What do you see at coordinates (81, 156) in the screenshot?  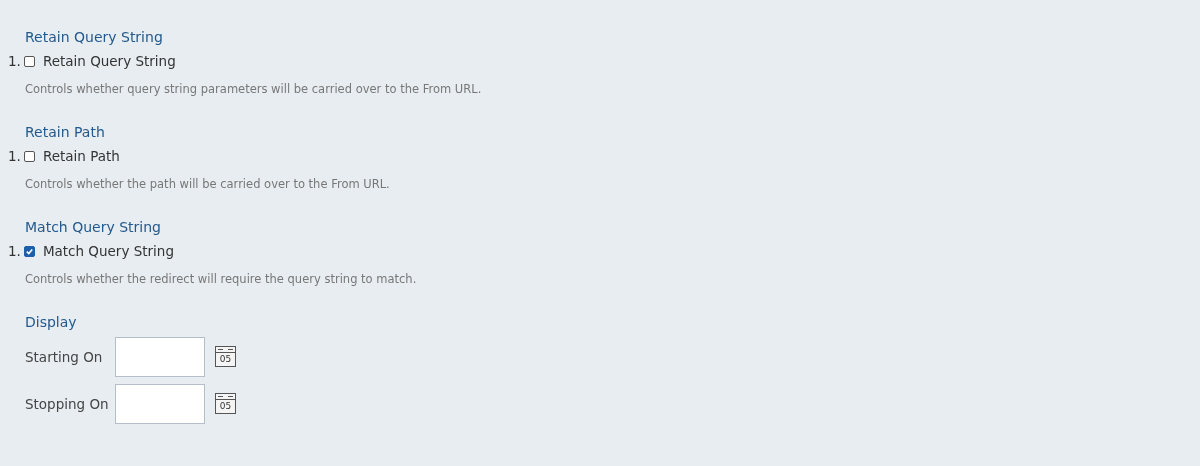 I see `checkbox-label: Retain Path` at bounding box center [81, 156].